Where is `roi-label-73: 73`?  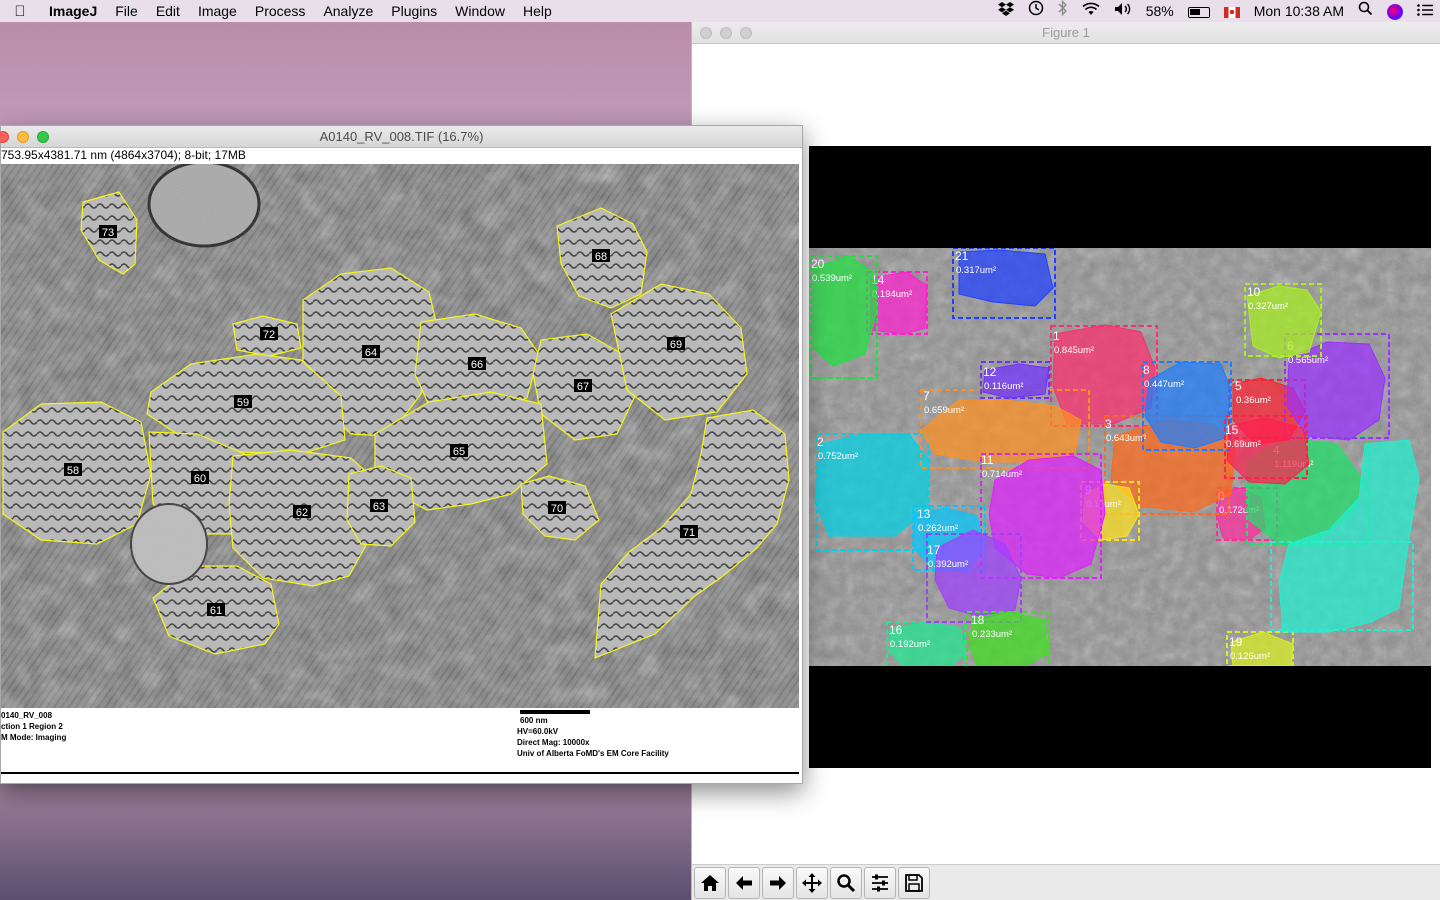 roi-label-73: 73 is located at coordinates (108, 232).